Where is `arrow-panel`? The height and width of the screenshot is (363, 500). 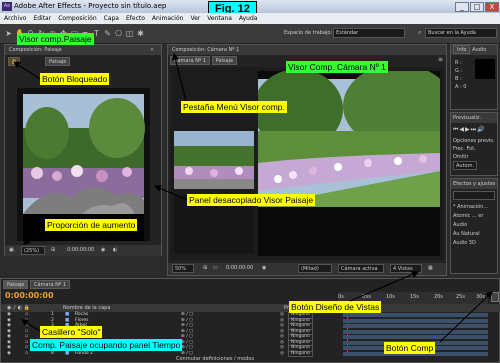 arrow-panel is located at coordinates (170, 193).